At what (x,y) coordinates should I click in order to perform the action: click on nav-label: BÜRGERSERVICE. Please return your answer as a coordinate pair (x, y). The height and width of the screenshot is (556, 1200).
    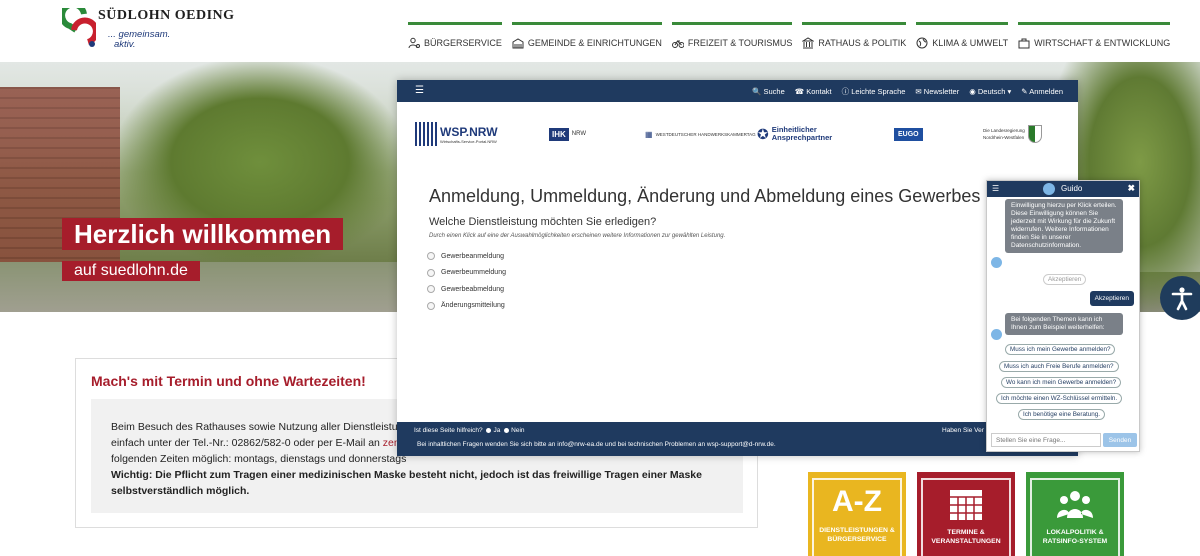
    Looking at the image, I should click on (463, 42).